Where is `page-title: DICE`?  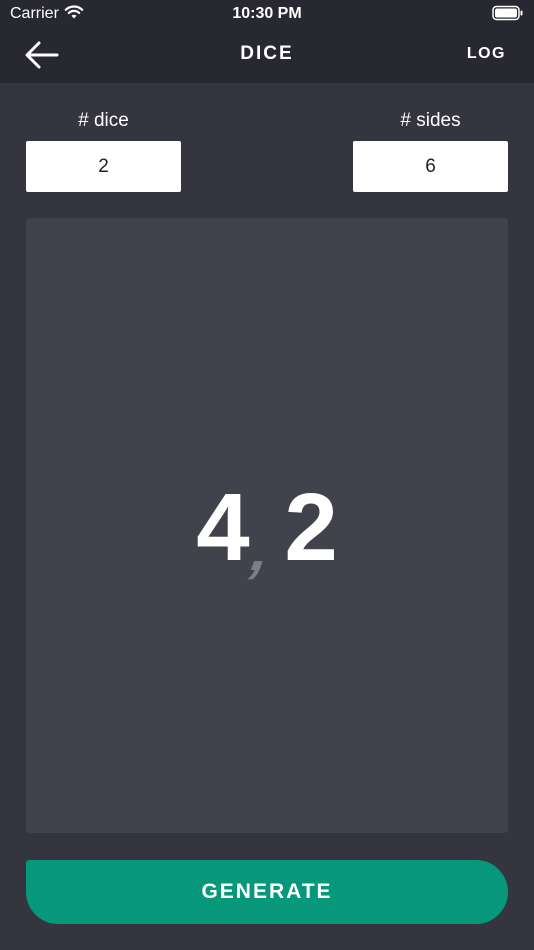 page-title: DICE is located at coordinates (267, 53).